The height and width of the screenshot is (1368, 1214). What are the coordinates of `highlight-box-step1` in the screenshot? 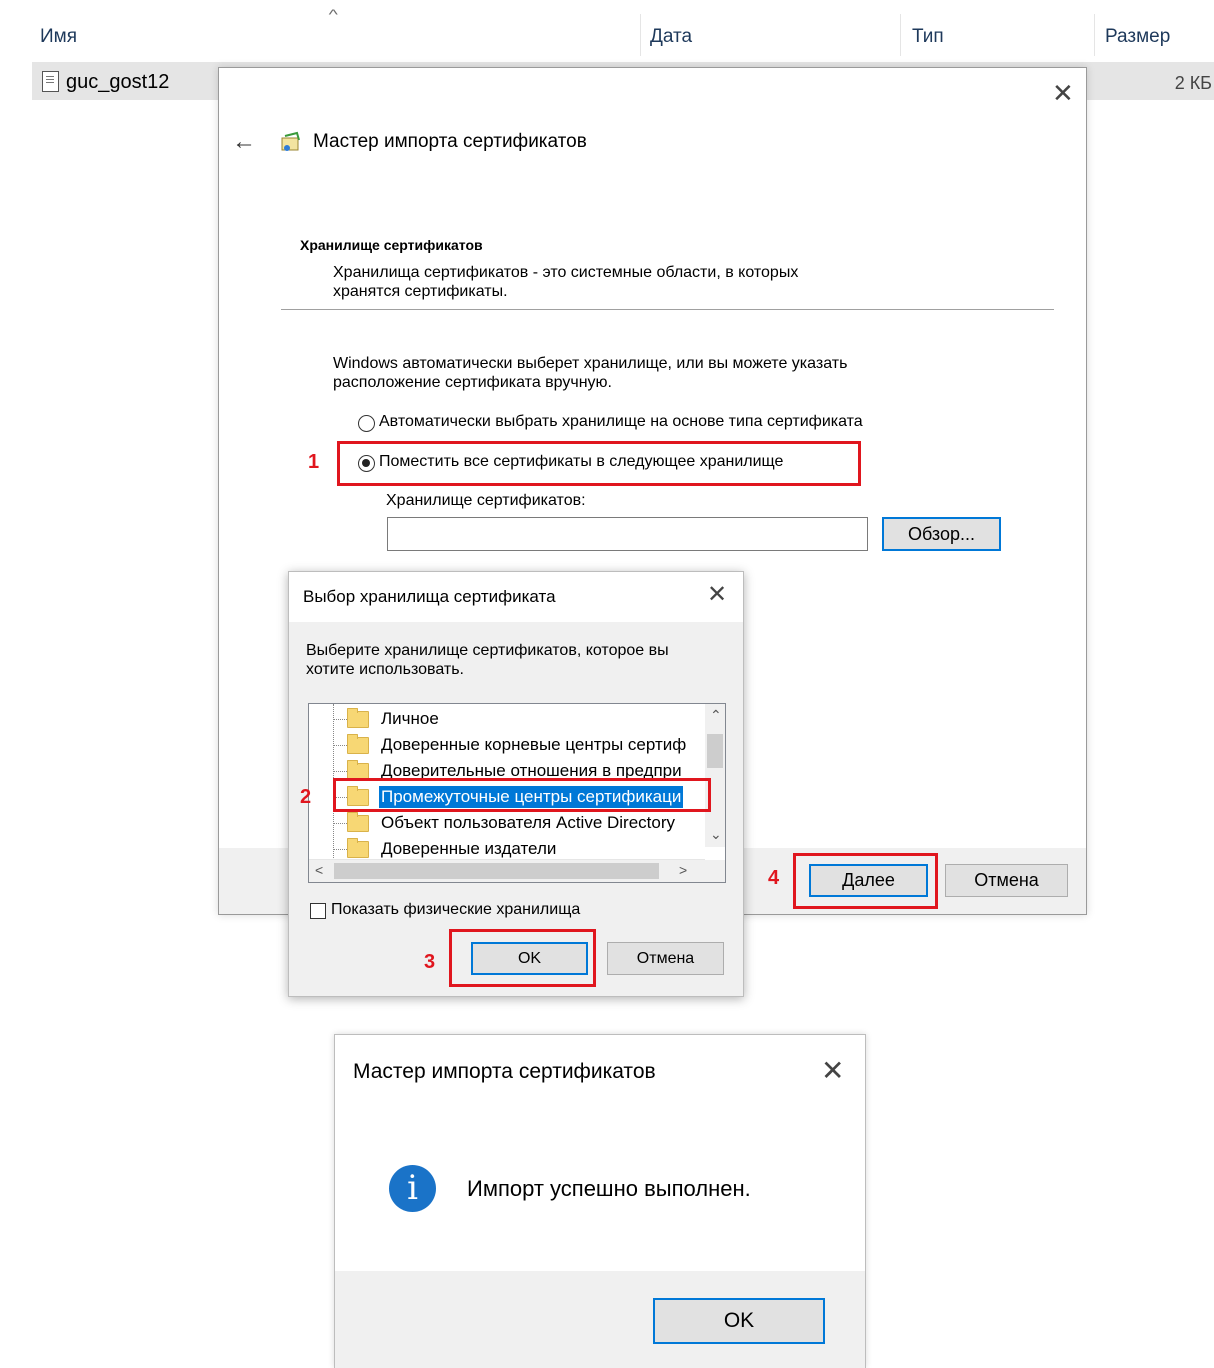 It's located at (599, 463).